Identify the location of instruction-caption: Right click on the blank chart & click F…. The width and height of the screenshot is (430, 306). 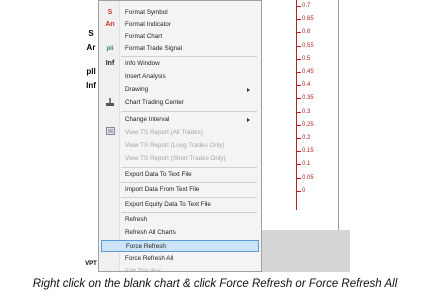
(215, 284).